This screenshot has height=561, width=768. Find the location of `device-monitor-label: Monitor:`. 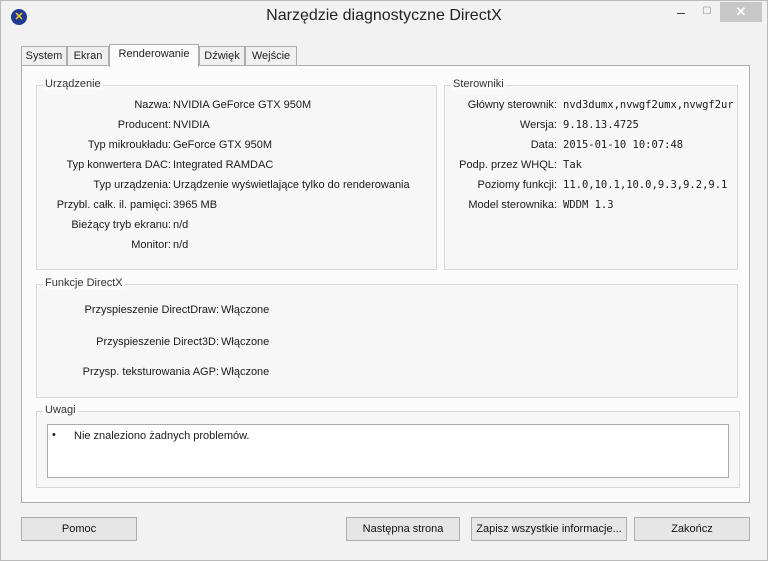

device-monitor-label: Monitor: is located at coordinates (151, 245).